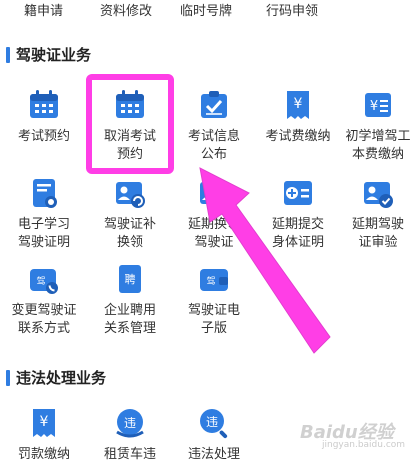 Image resolution: width=416 pixels, height=468 pixels. I want to click on violation-search-icon: 违, so click(214, 424).